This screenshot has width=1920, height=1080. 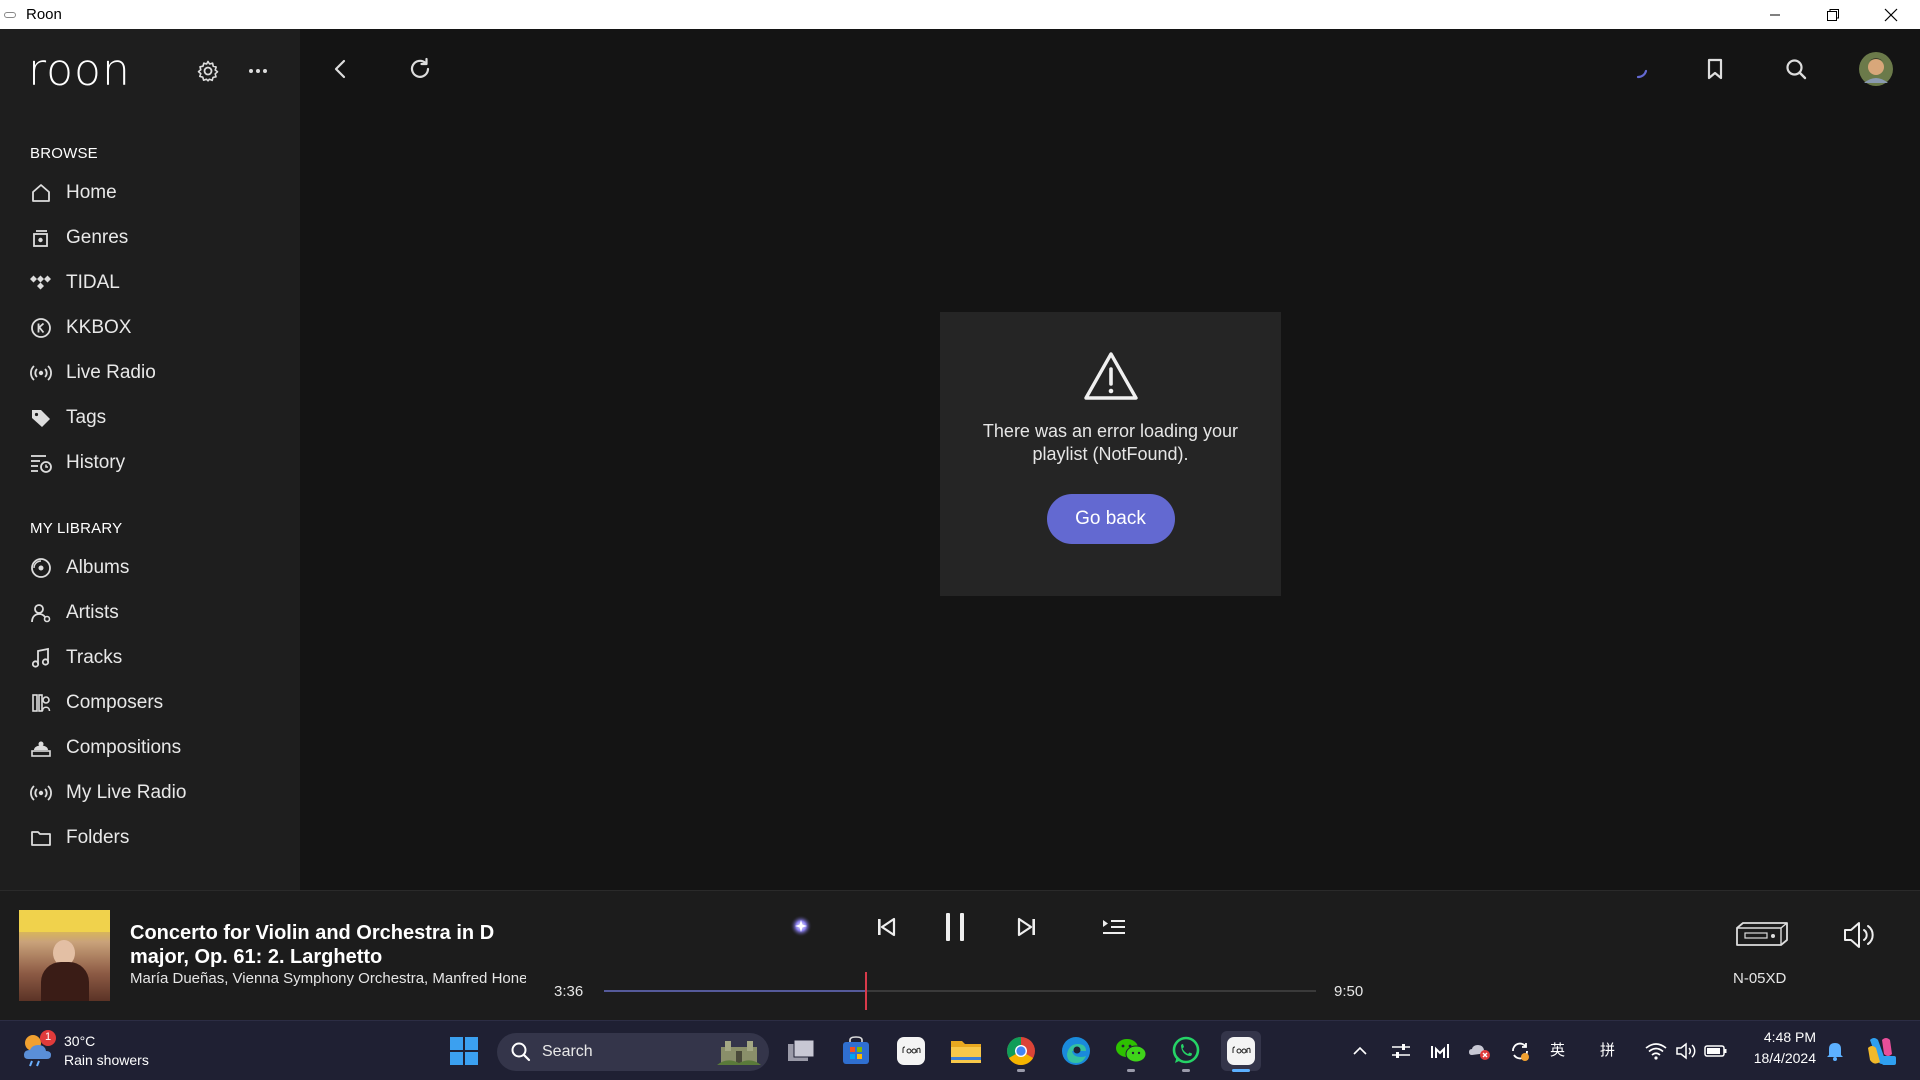 What do you see at coordinates (1762, 934) in the screenshot?
I see `zone-selector-button` at bounding box center [1762, 934].